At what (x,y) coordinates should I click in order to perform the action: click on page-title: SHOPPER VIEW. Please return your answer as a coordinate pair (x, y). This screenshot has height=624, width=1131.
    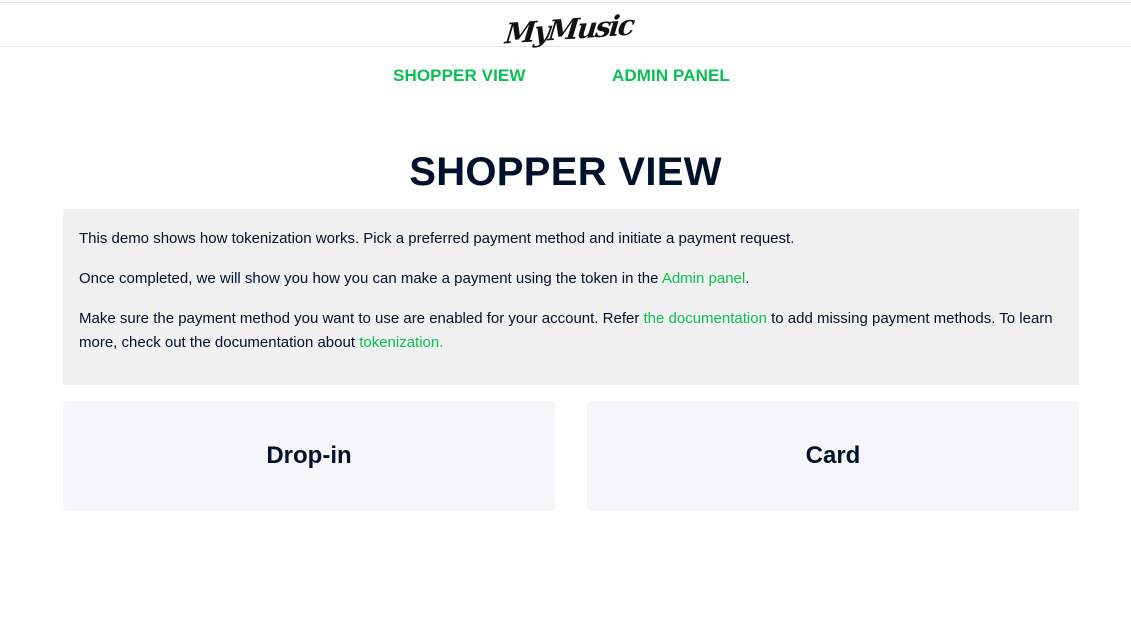
    Looking at the image, I should click on (565, 172).